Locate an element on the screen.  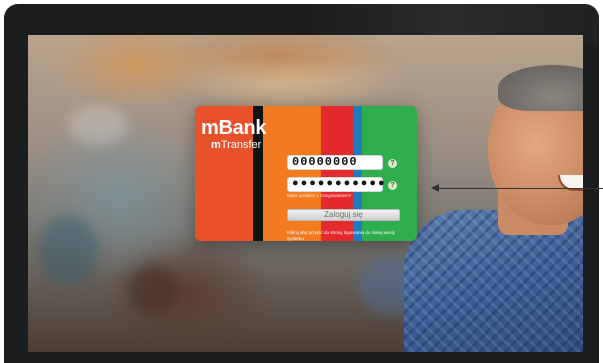
person-hair is located at coordinates (540, 88).